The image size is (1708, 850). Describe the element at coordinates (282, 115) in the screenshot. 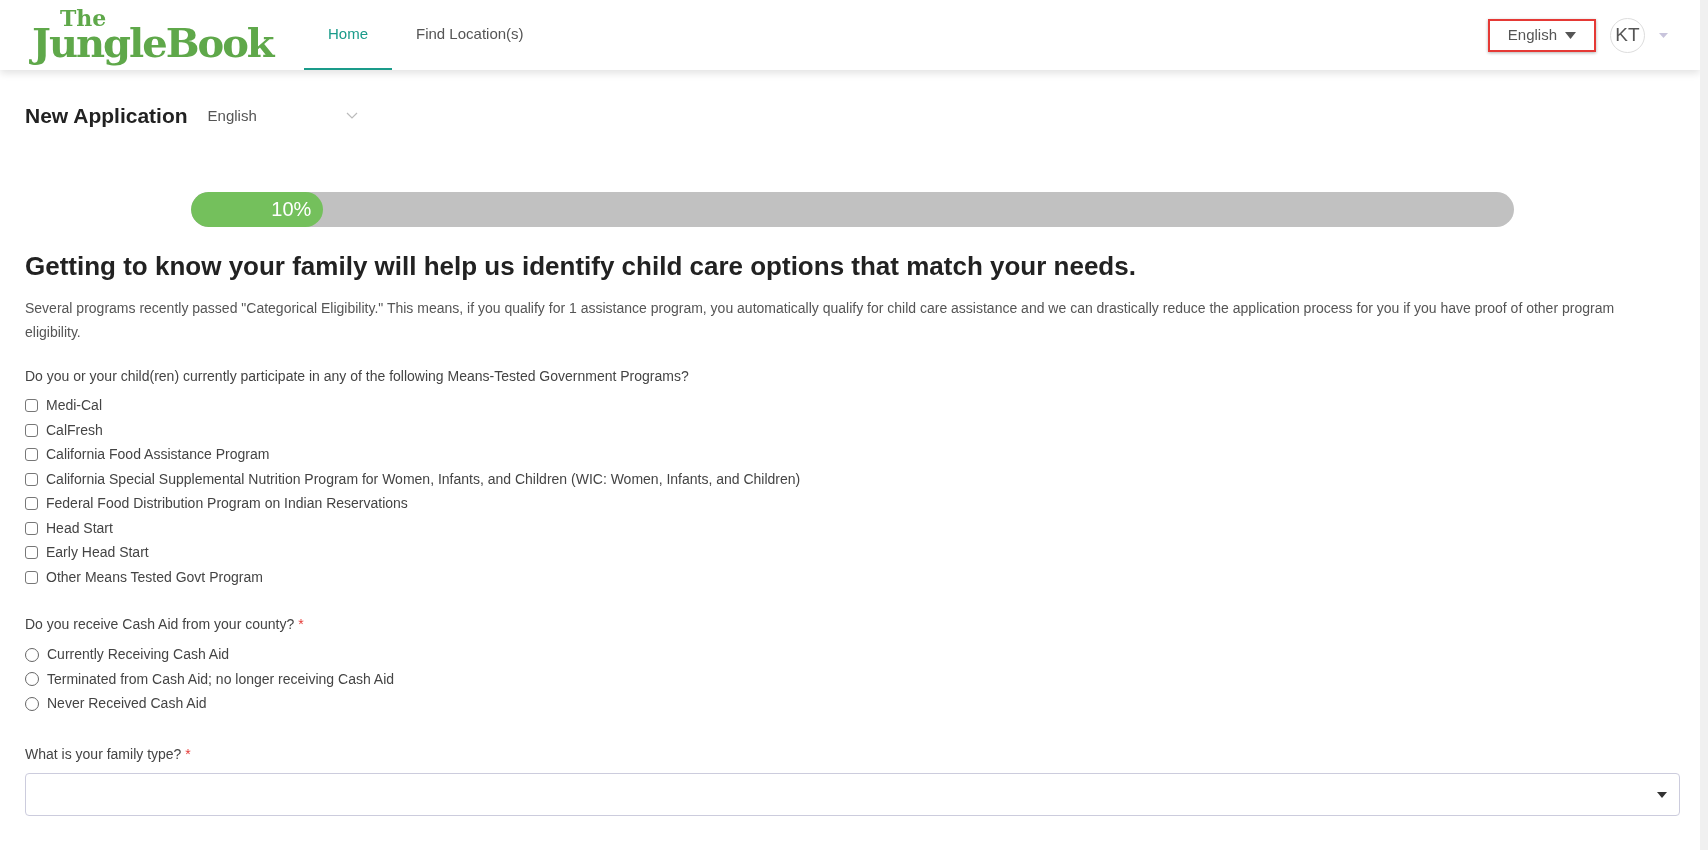

I see `language-select: English` at that location.